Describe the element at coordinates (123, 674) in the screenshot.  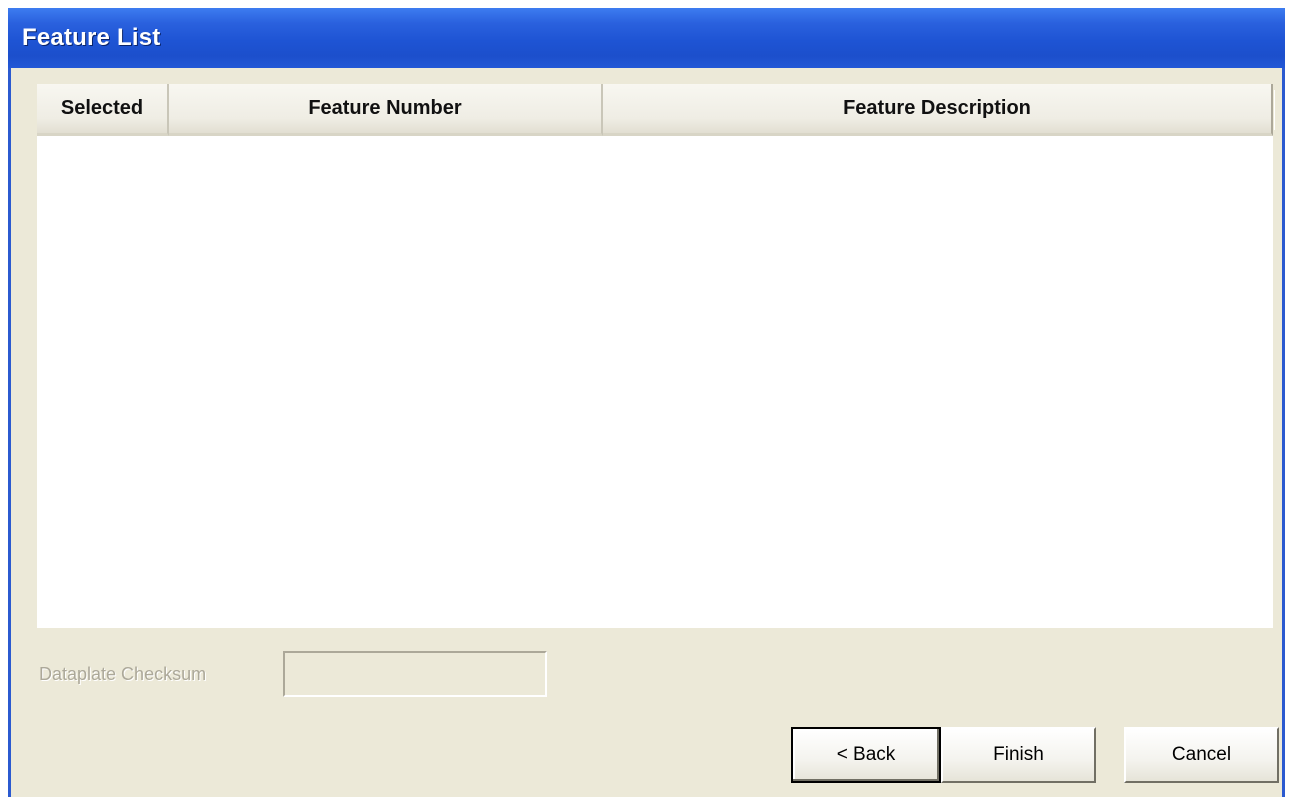
I see `dataplate-checksum-label: Dataplate Checksum` at that location.